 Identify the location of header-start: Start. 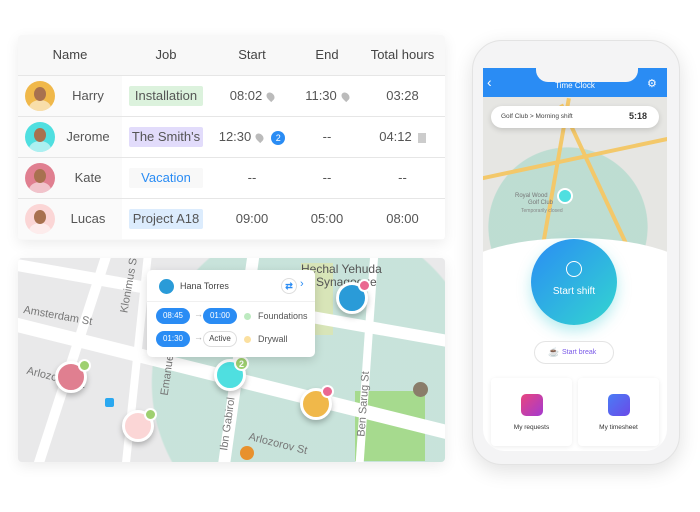
(252, 54).